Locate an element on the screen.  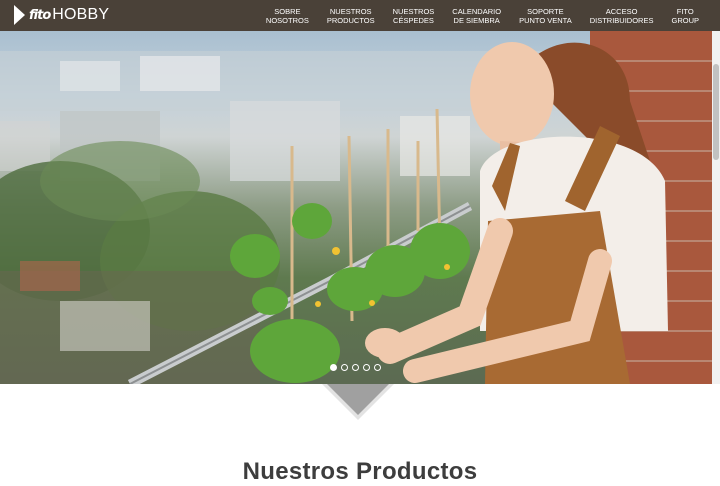
logo-play-icon is located at coordinates (19, 15).